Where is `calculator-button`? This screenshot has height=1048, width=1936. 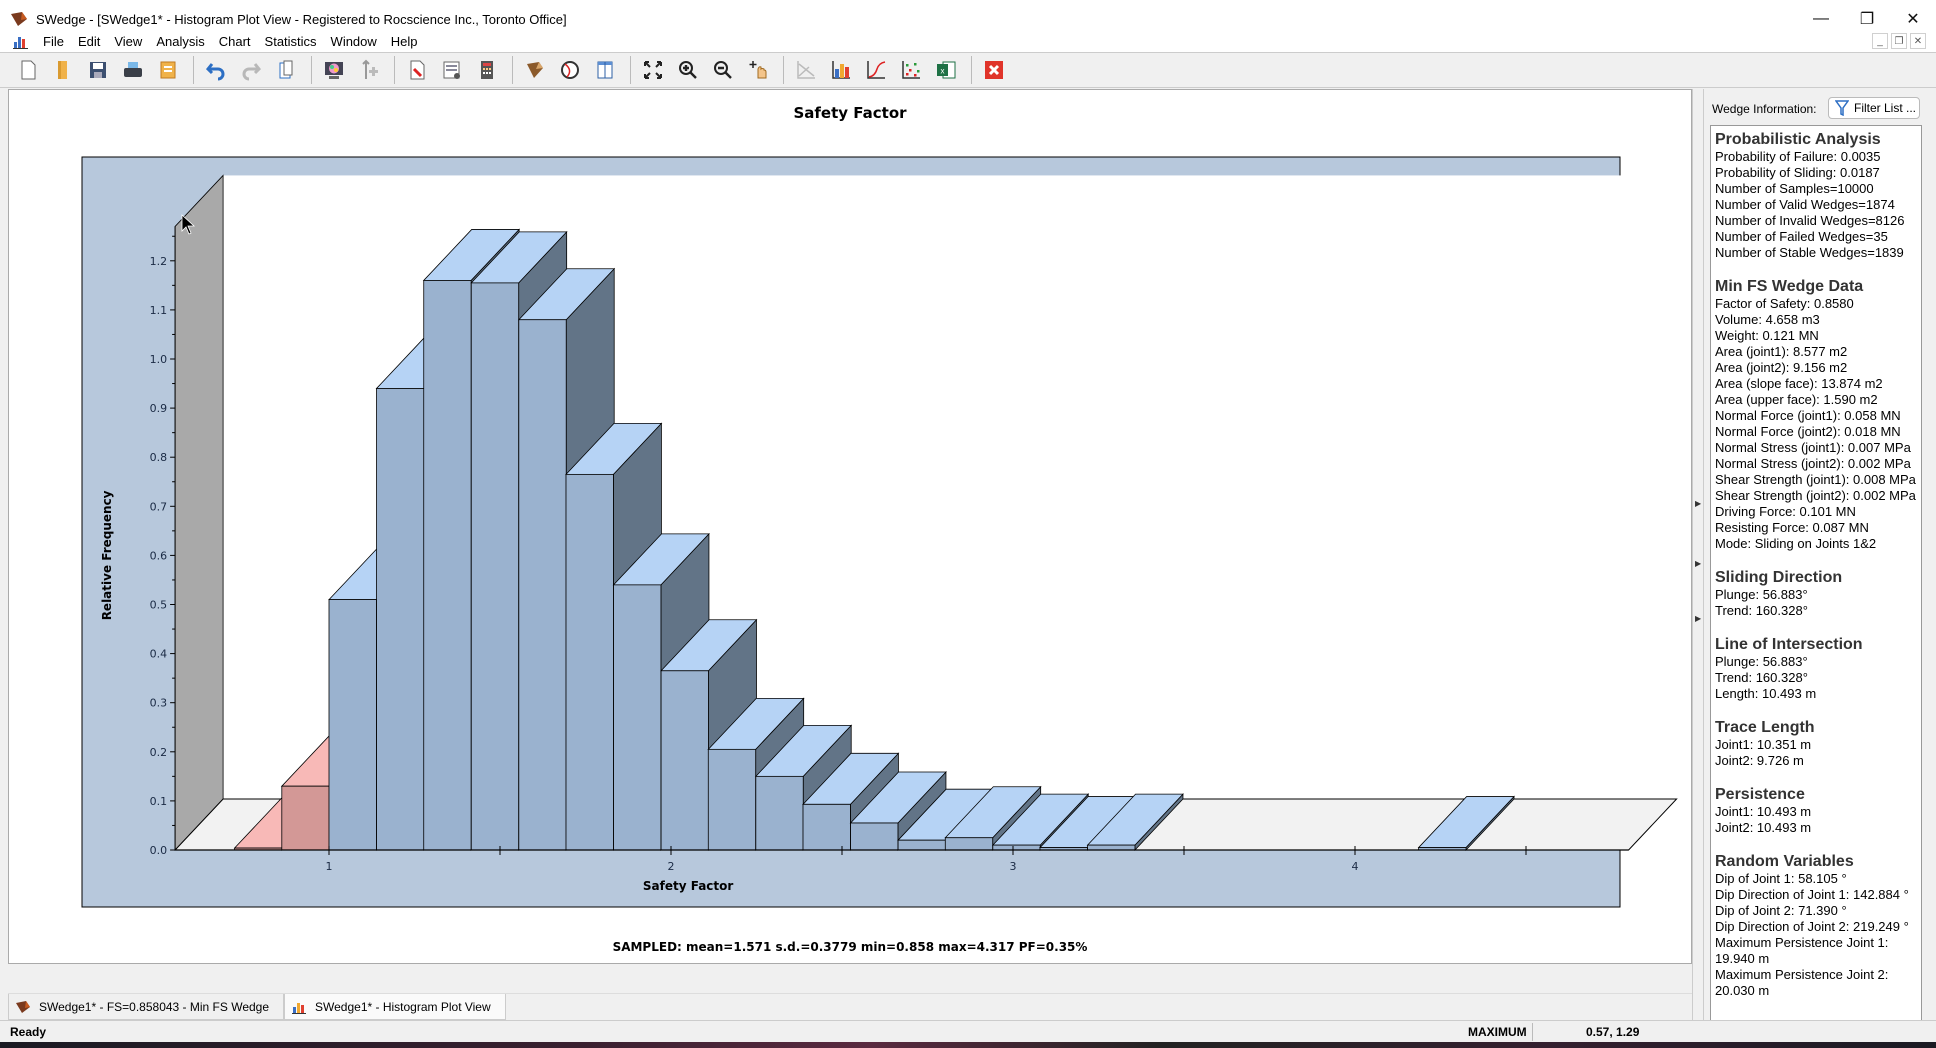
calculator-button is located at coordinates (487, 70).